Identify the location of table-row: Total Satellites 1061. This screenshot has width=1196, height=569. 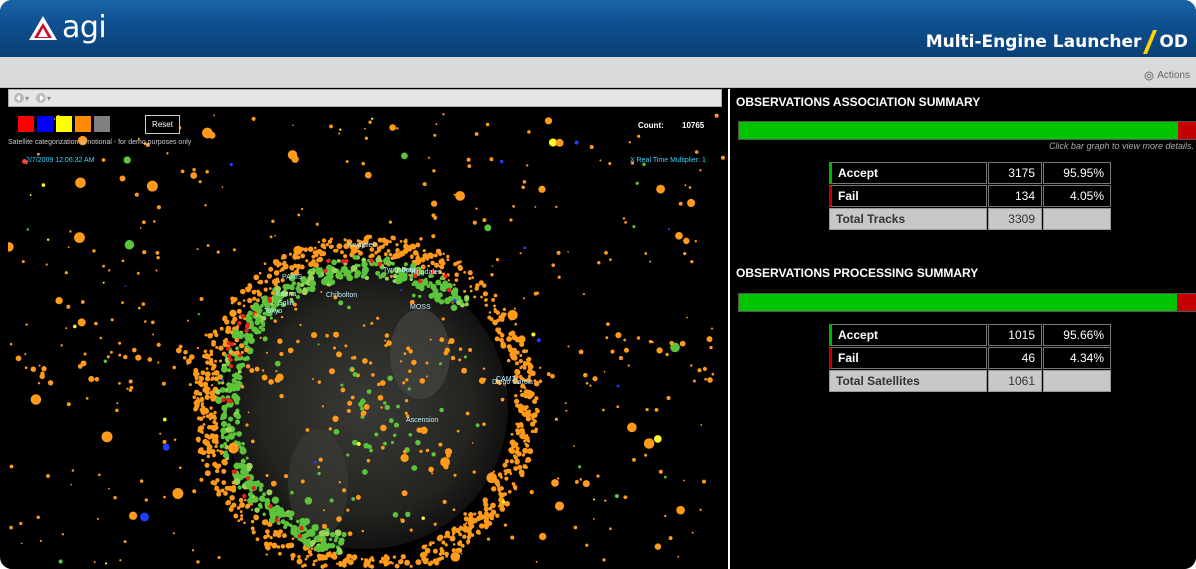
(970, 381).